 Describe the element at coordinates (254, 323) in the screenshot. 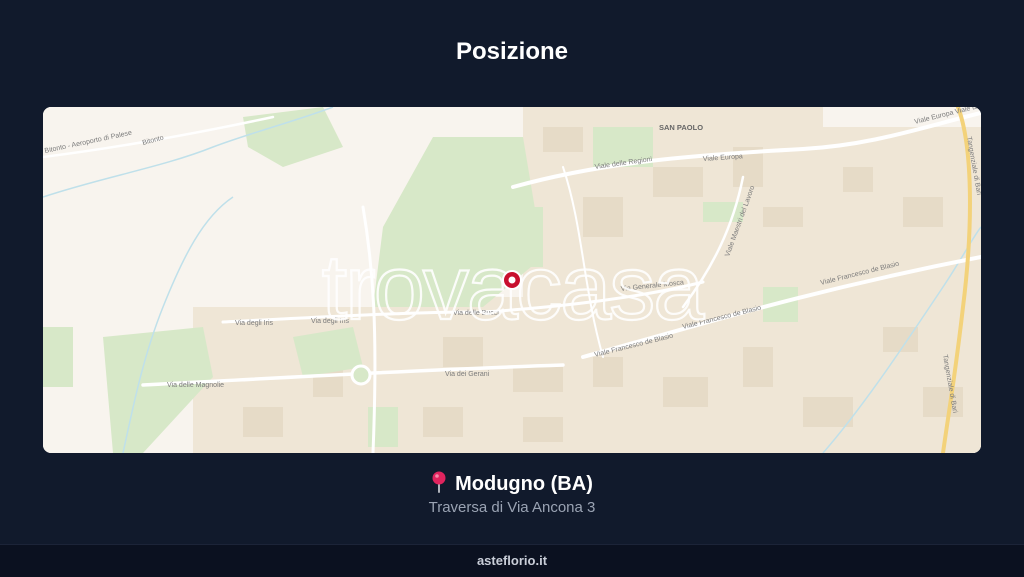

I see `road-label-iris-1: Via degli Iris` at that location.